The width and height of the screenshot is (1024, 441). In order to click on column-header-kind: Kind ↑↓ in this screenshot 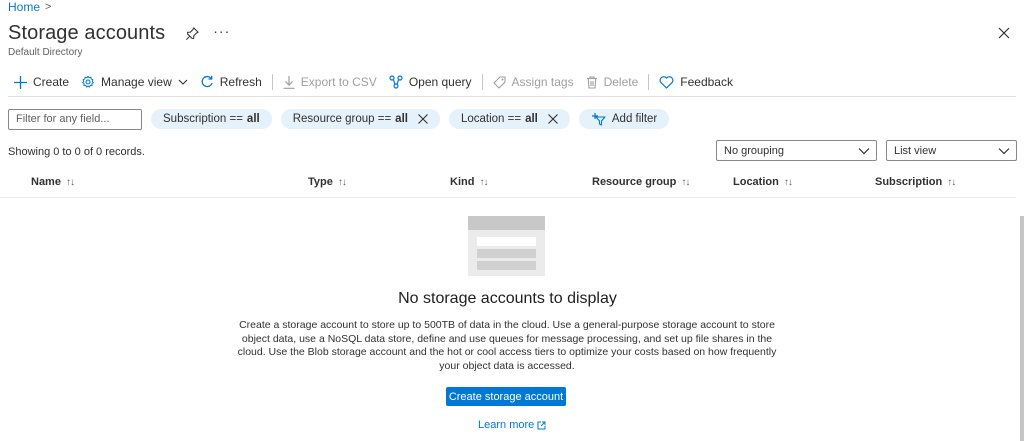, I will do `click(469, 182)`.